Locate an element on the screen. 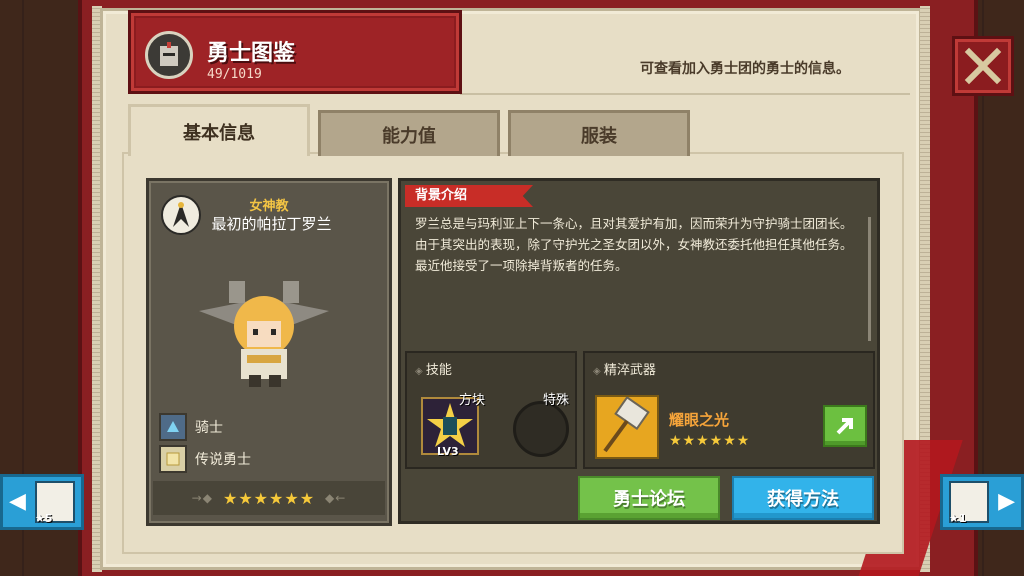  skill-level: LV3 is located at coordinates (448, 451).